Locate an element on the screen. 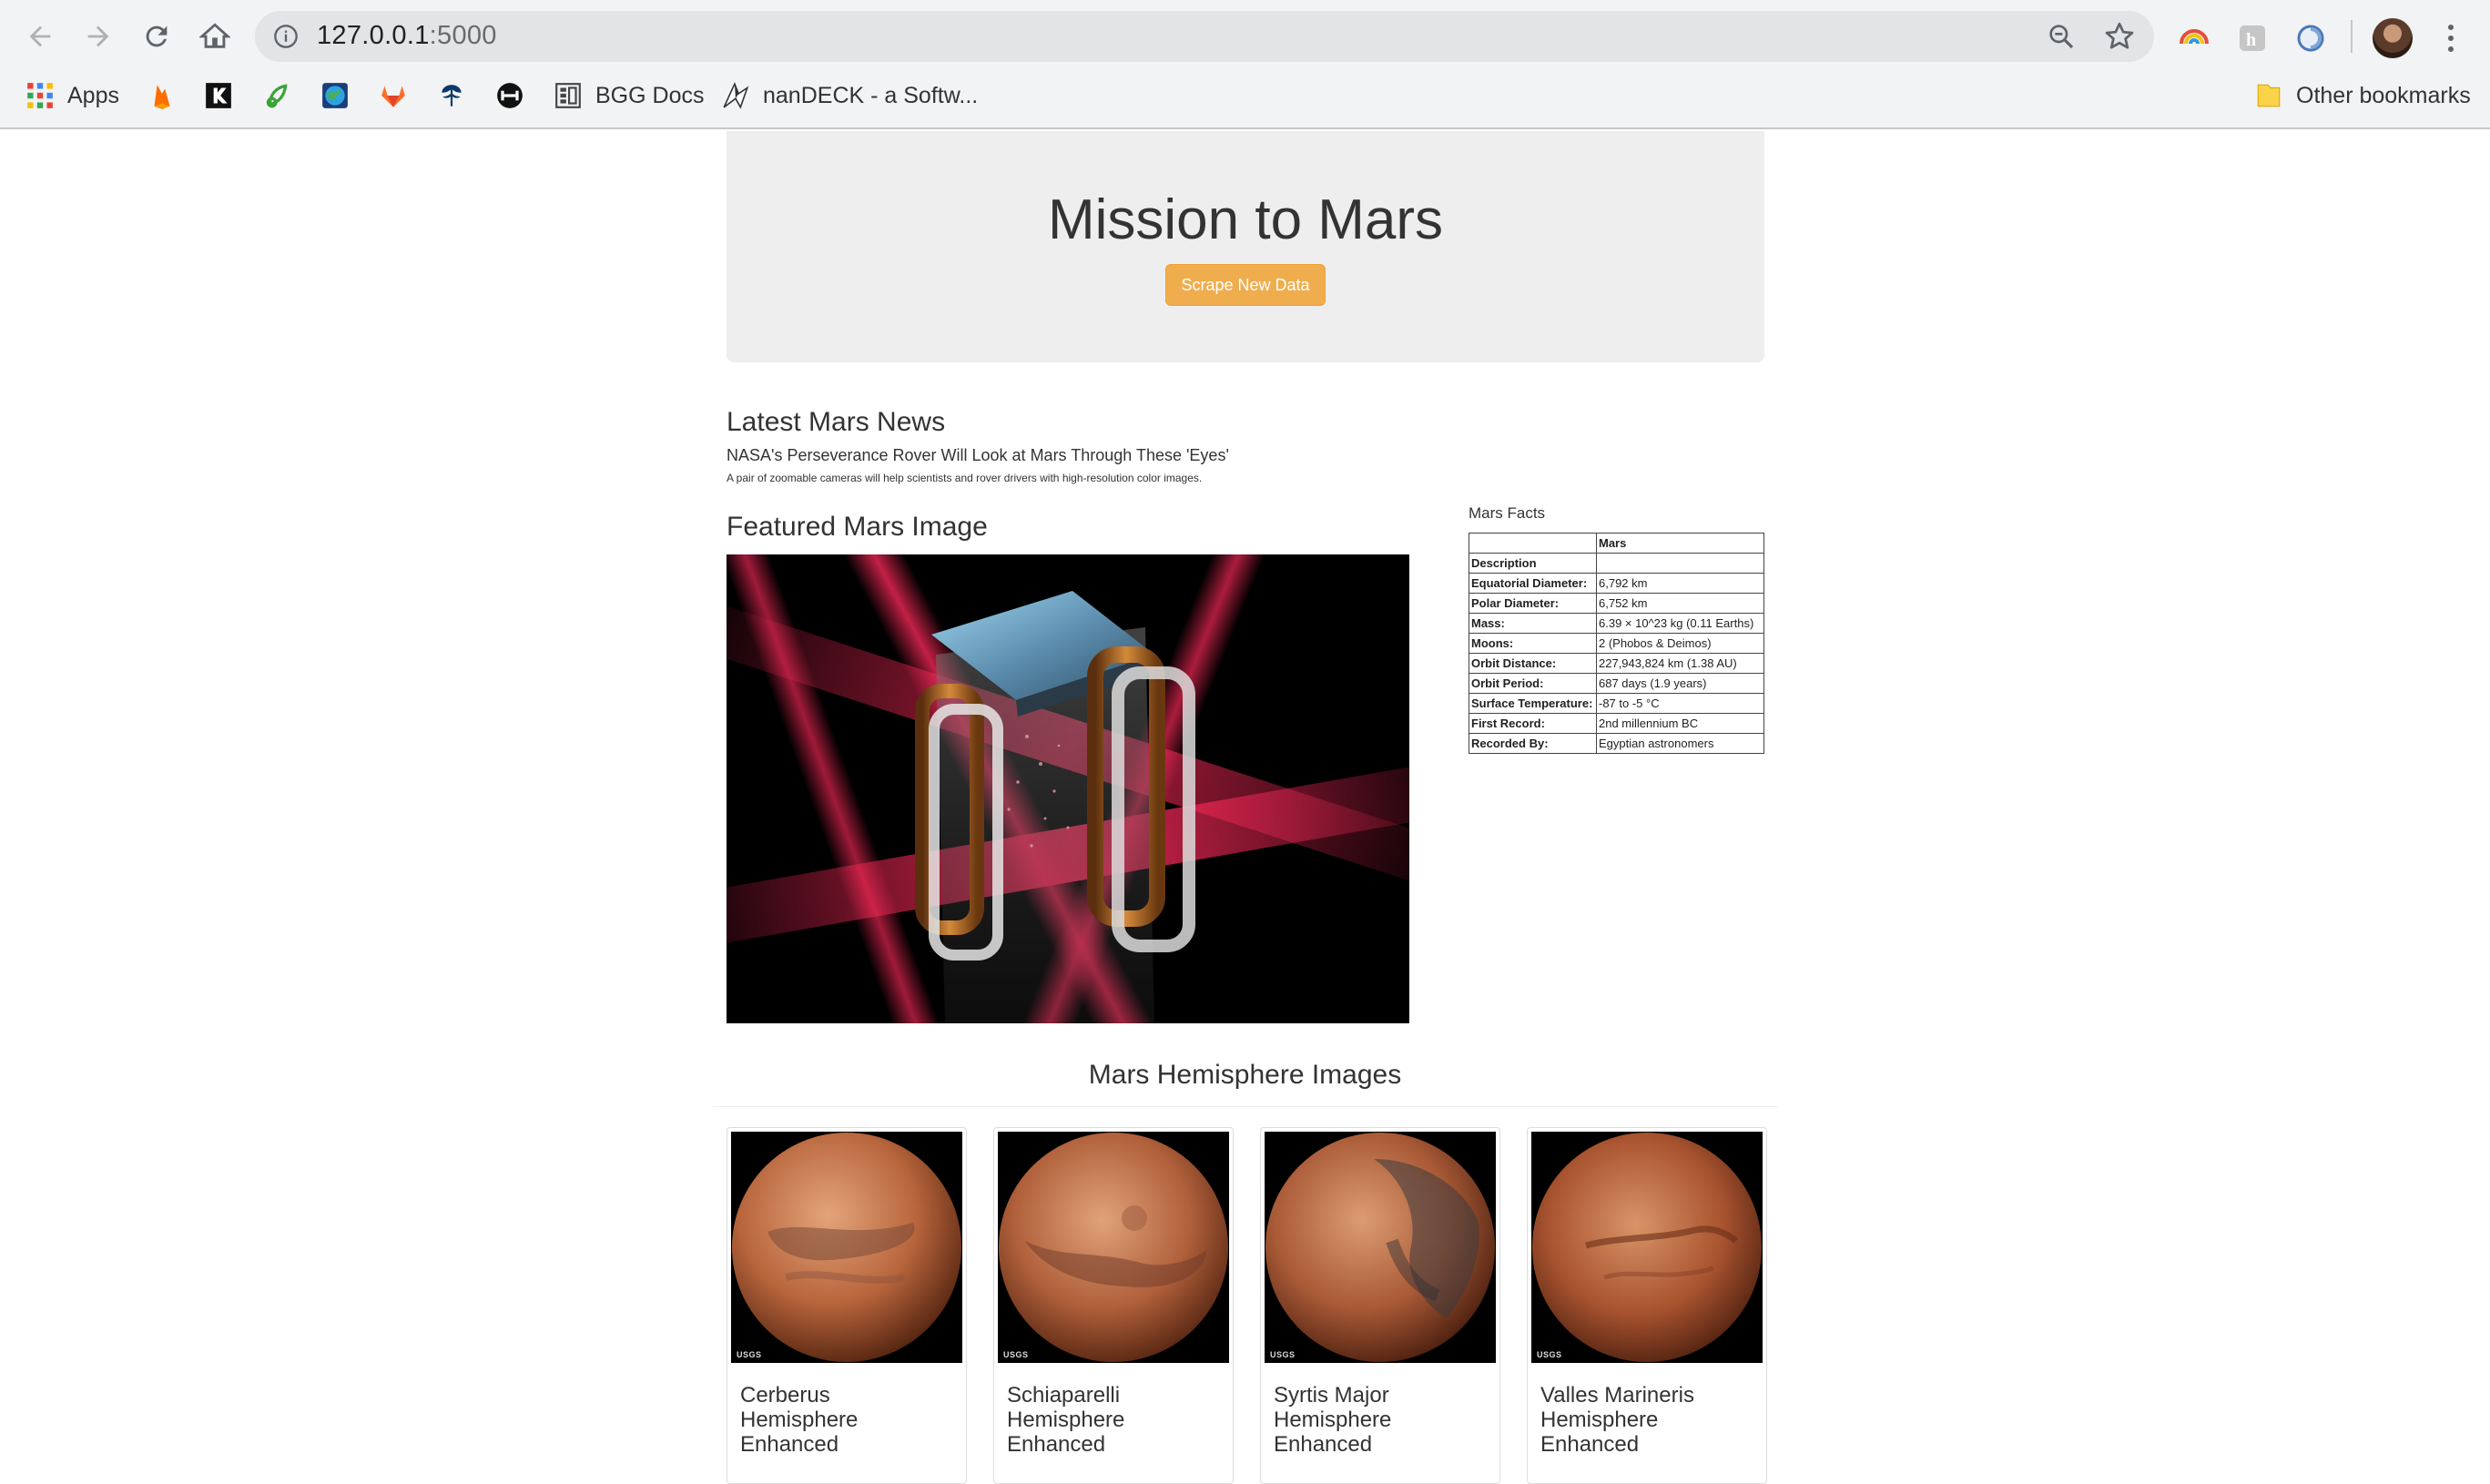 This screenshot has width=2490, height=1484. bookmark-tree is located at coordinates (458, 95).